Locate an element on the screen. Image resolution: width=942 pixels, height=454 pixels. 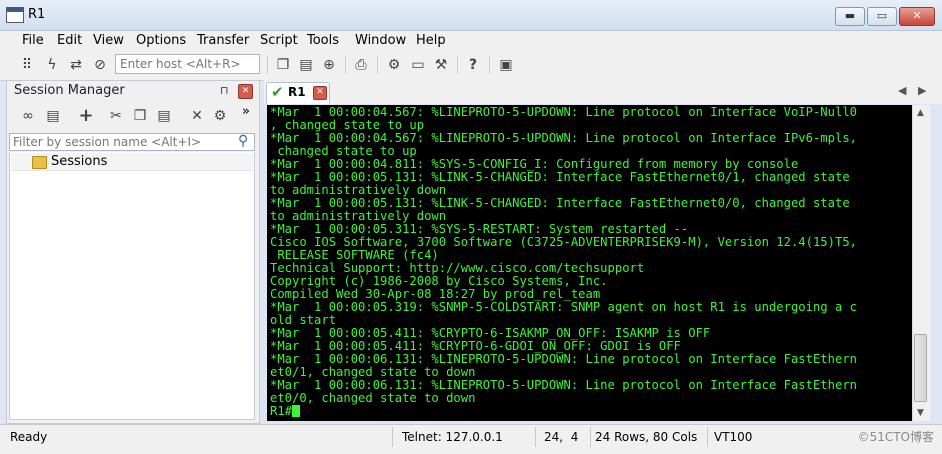
status-cursor-position: 24, 4 is located at coordinates (561, 437).